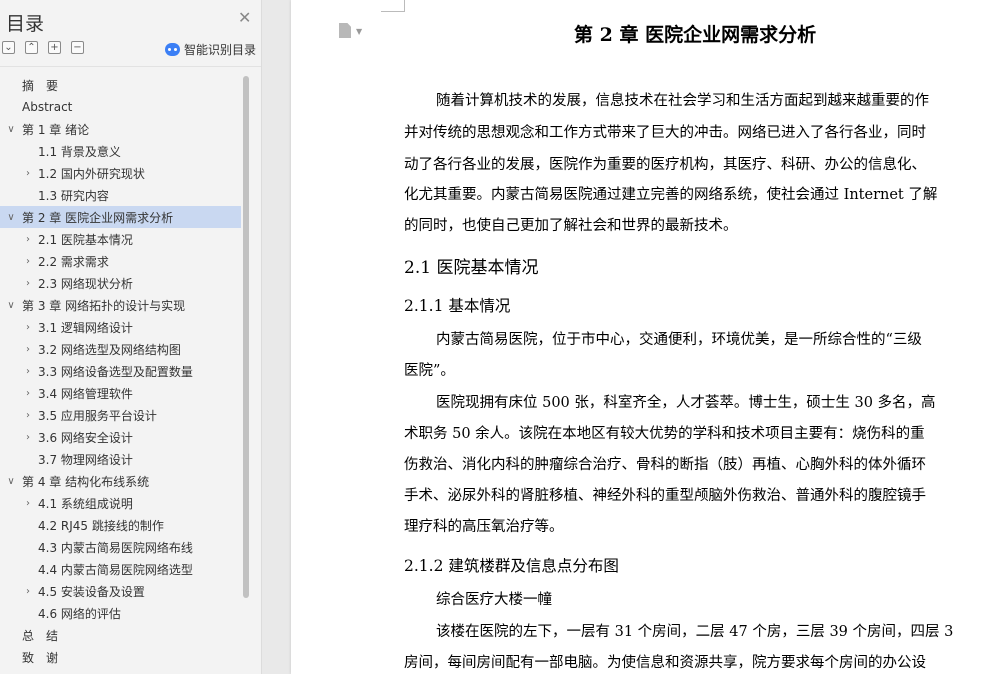 This screenshot has width=981, height=674. I want to click on toc-item: › 2.2 需求需求, so click(120, 261).